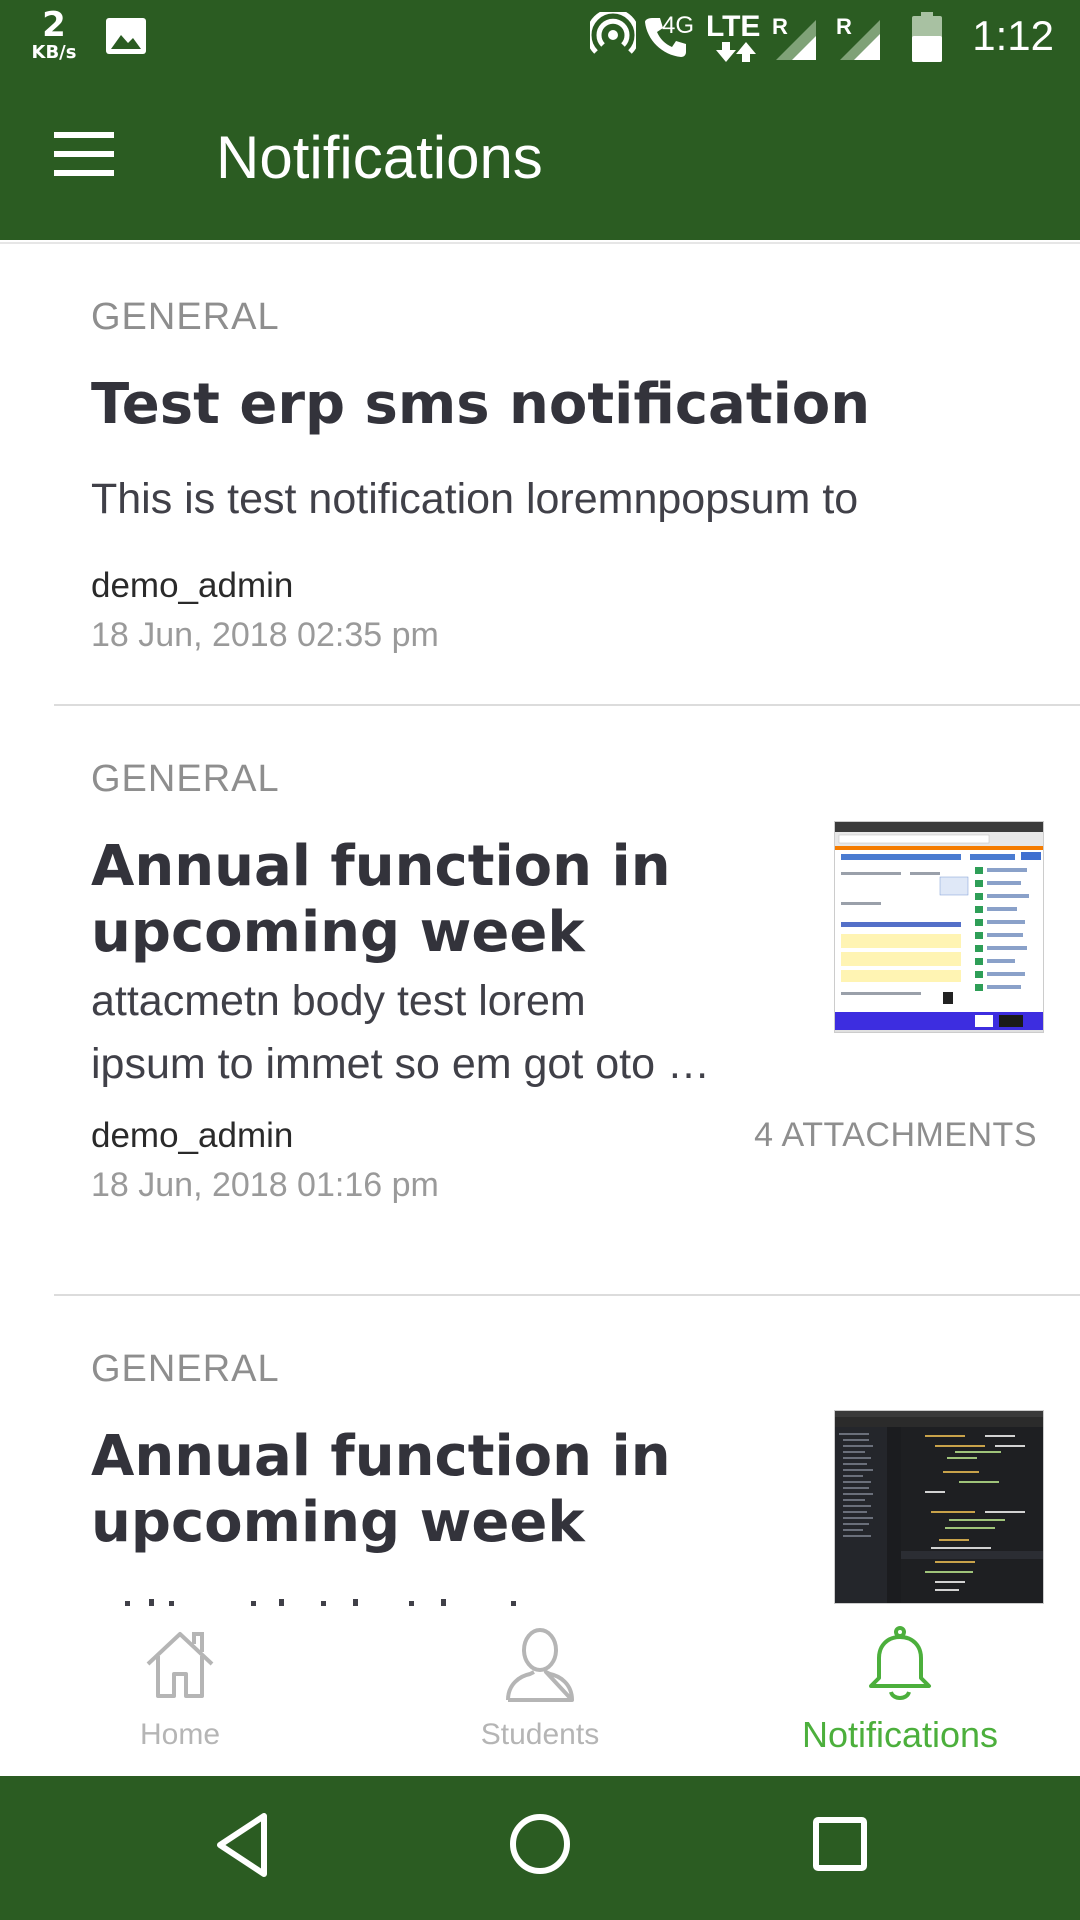  I want to click on notification-date: 18 Jun, 2018 01:16 pm, so click(265, 1185).